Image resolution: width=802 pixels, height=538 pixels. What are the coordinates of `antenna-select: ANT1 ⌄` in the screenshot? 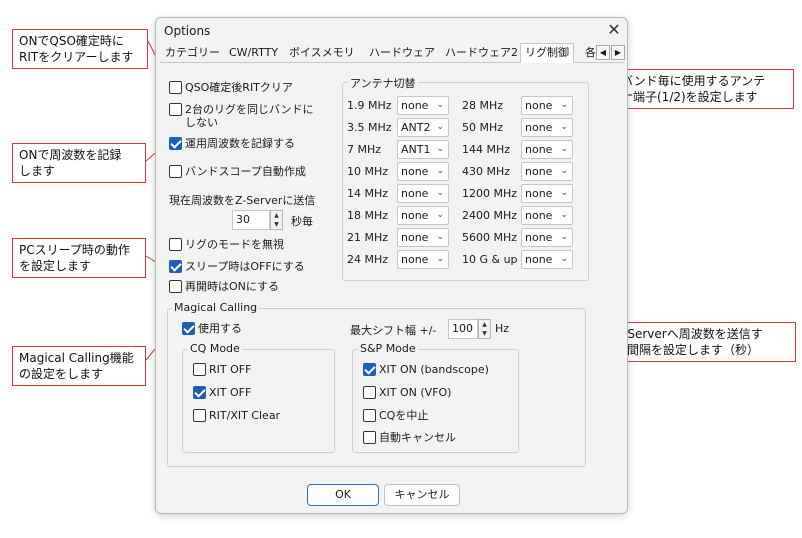 It's located at (423, 149).